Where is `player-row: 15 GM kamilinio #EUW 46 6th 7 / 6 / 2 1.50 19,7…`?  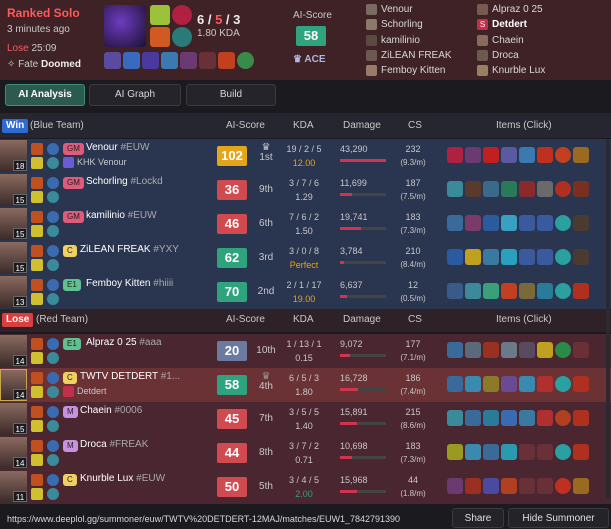 player-row: 15 GM kamilinio #EUW 46 6th 7 / 6 / 2 1.50 19,7… is located at coordinates (305, 224).